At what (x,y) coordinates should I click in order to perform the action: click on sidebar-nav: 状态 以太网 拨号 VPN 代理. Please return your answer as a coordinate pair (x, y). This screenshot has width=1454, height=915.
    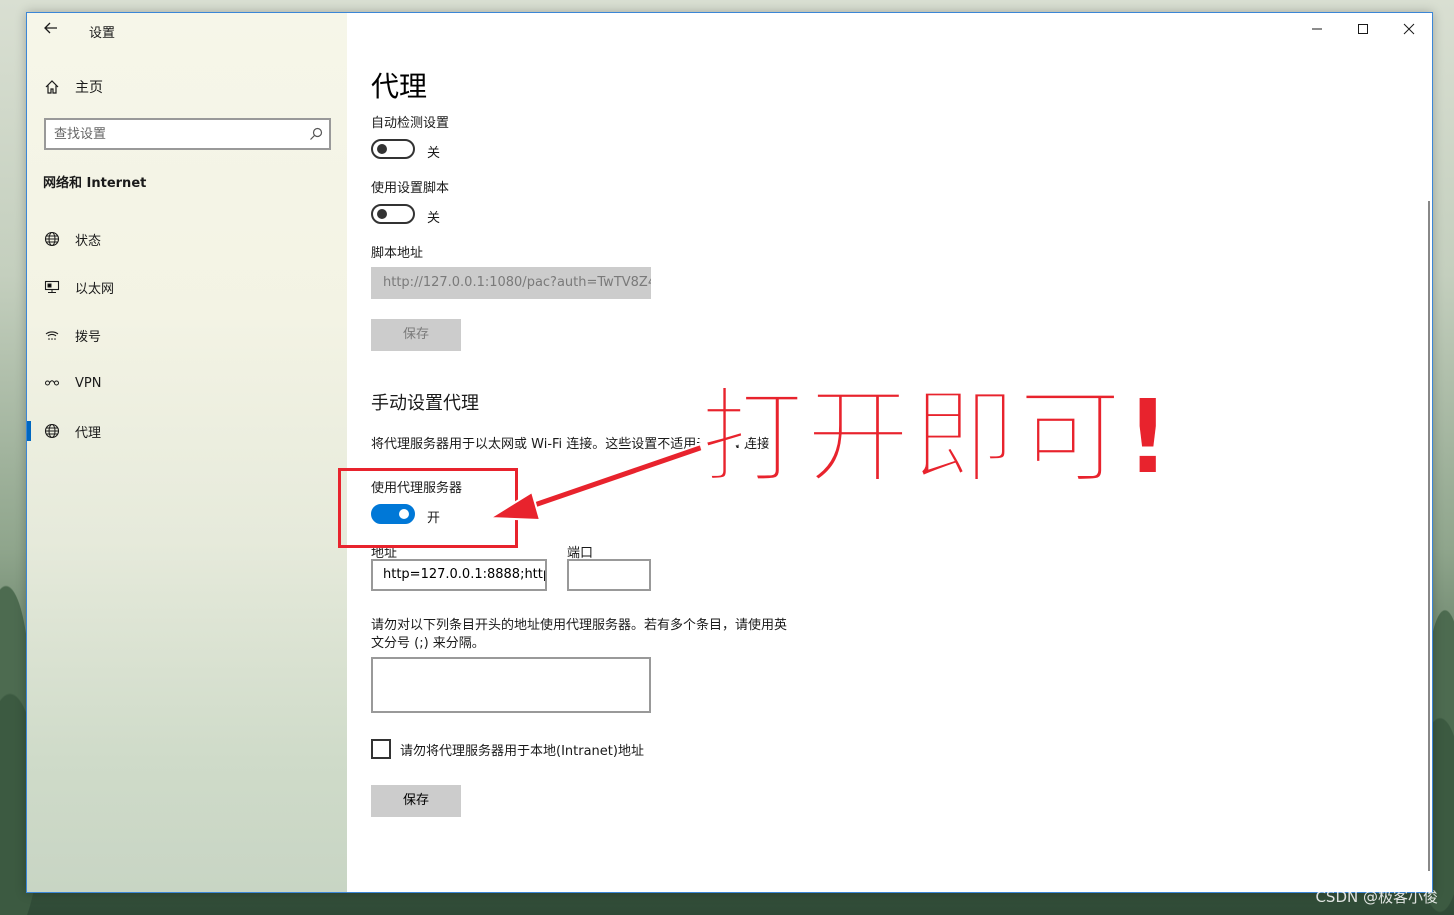
    Looking at the image, I should click on (187, 335).